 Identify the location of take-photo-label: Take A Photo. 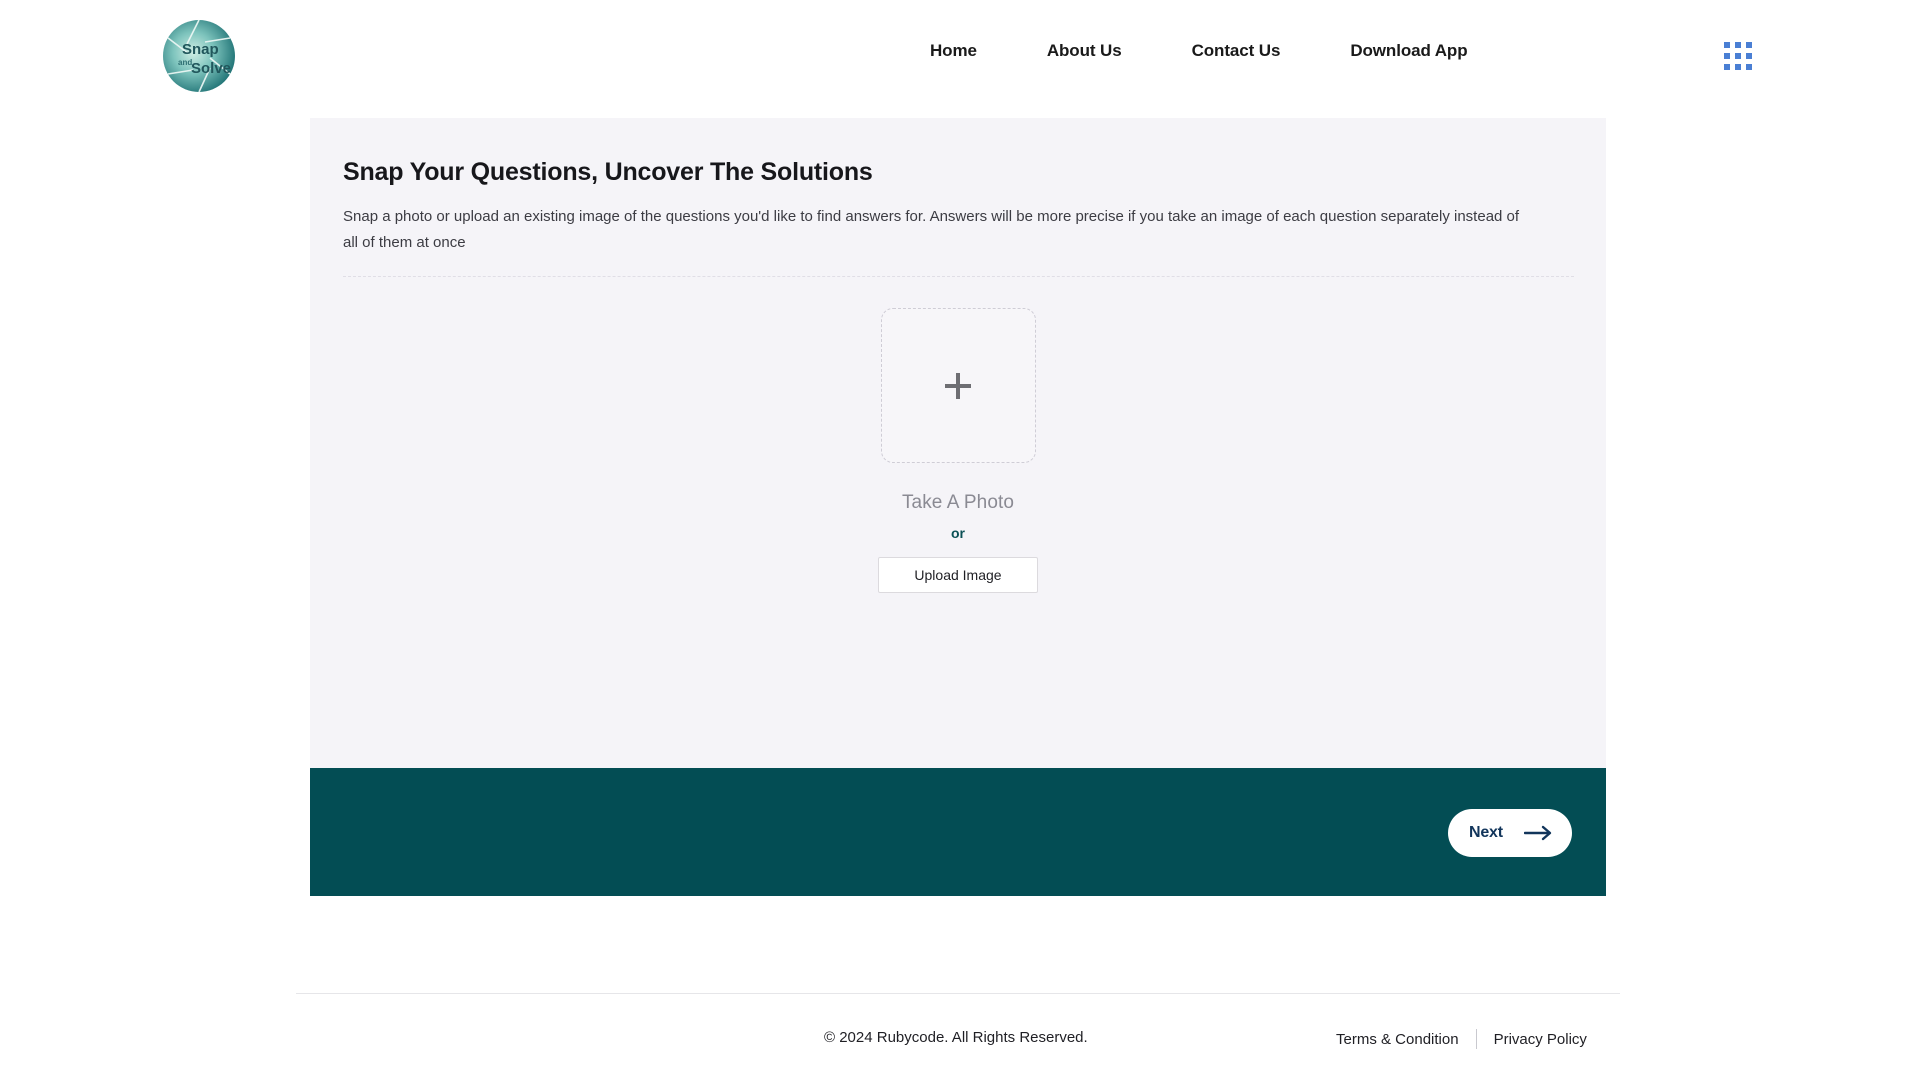
(958, 502).